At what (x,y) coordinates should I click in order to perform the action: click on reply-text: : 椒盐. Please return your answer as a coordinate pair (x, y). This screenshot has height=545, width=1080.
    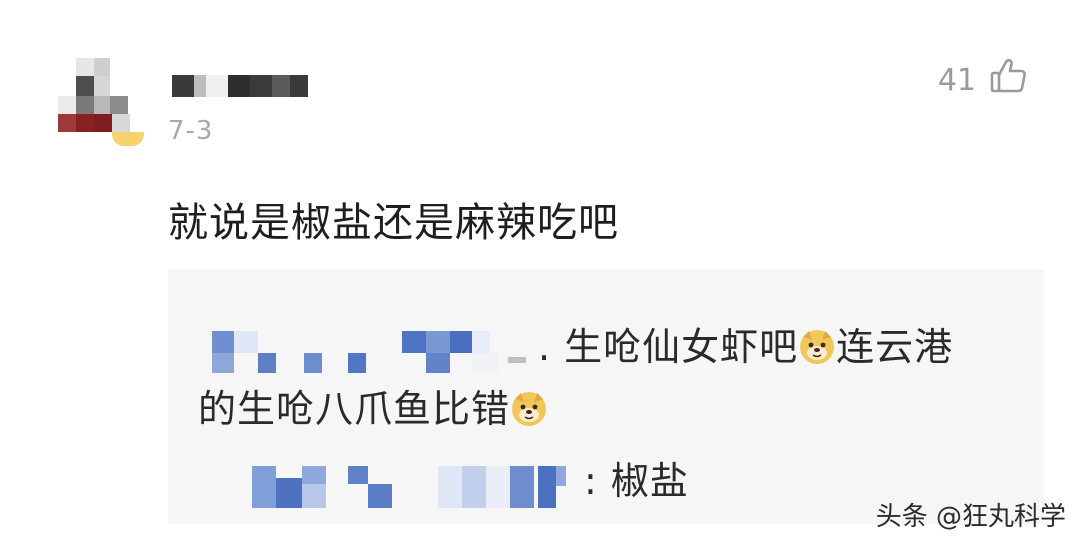
    Looking at the image, I should click on (636, 481).